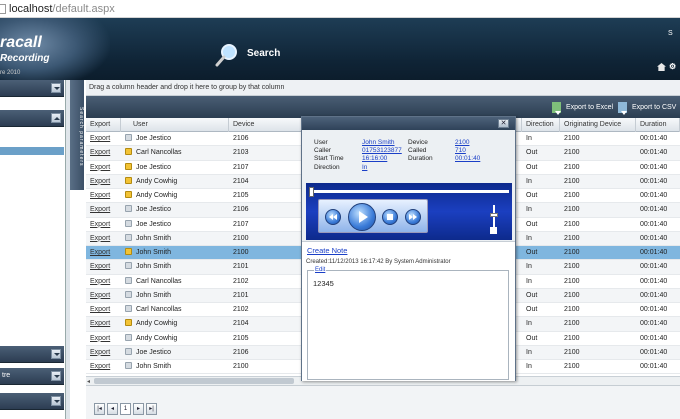 The image size is (680, 419). What do you see at coordinates (320, 270) in the screenshot?
I see `edit-note-link: Edit` at bounding box center [320, 270].